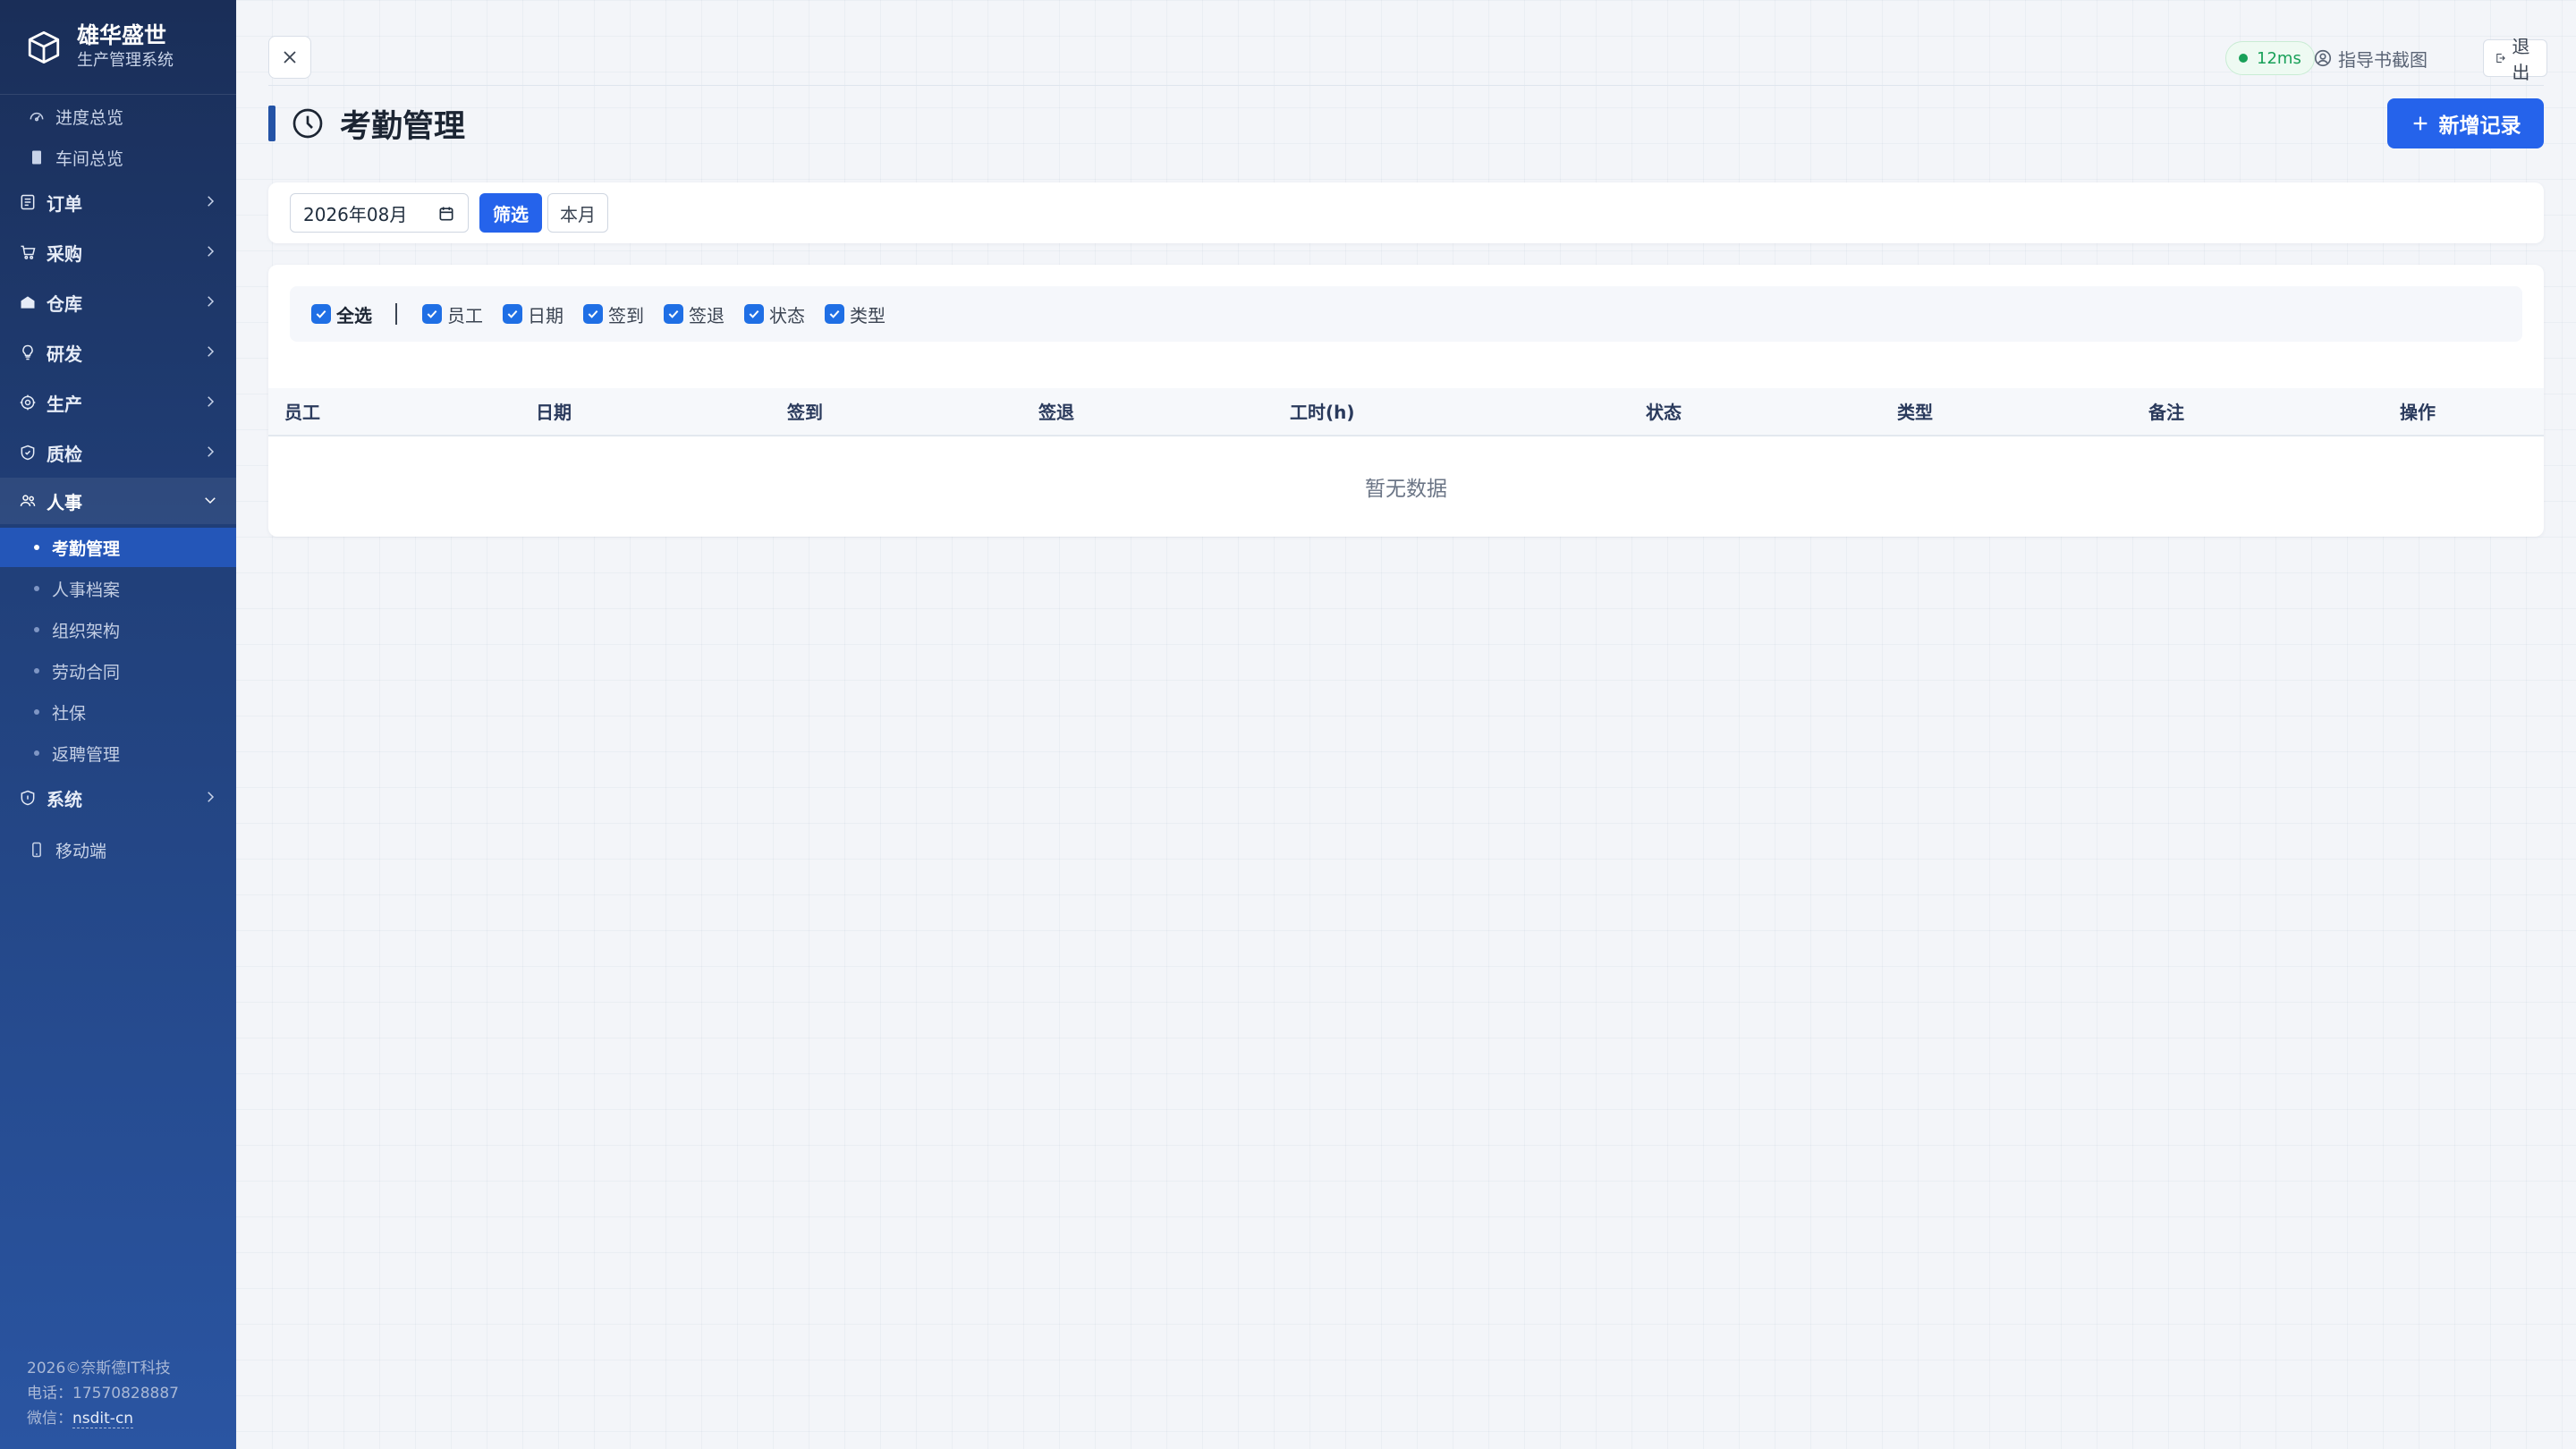 Image resolution: width=2576 pixels, height=1449 pixels. I want to click on sidebar-item-mobile: 移动端, so click(118, 849).